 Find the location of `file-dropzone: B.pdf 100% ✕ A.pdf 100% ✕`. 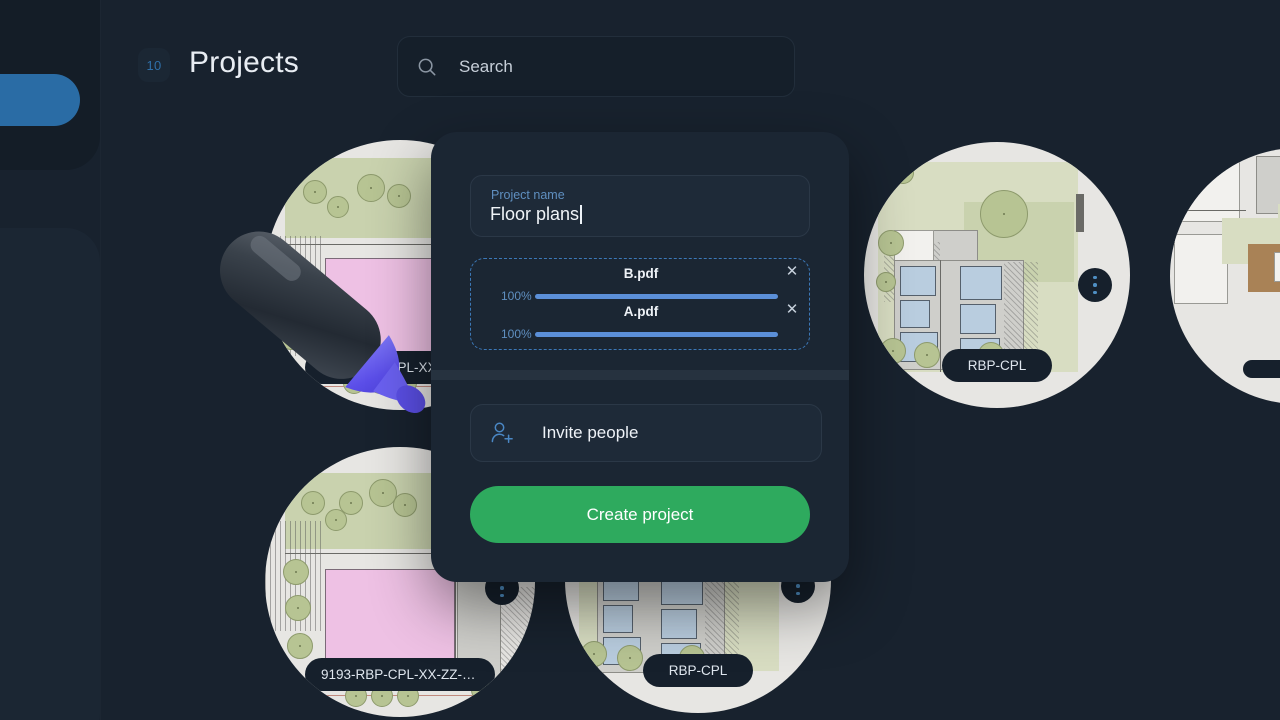

file-dropzone: B.pdf 100% ✕ A.pdf 100% ✕ is located at coordinates (640, 304).